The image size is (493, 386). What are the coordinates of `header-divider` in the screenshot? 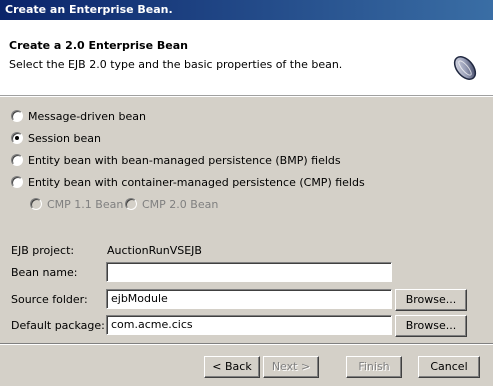 It's located at (246, 96).